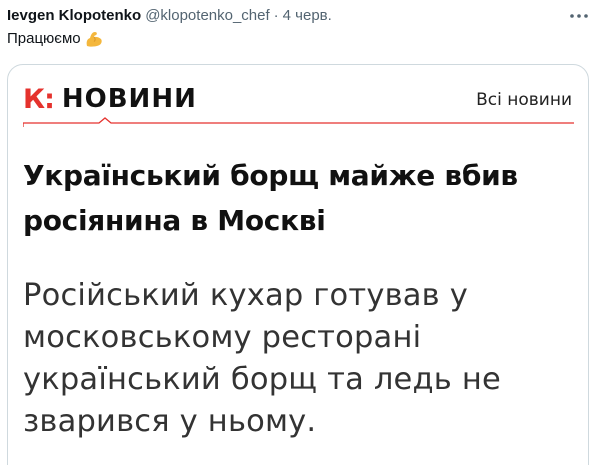 This screenshot has height=465, width=606. Describe the element at coordinates (262, 379) in the screenshot. I see `lede-line: український борщ та ледь не` at that location.